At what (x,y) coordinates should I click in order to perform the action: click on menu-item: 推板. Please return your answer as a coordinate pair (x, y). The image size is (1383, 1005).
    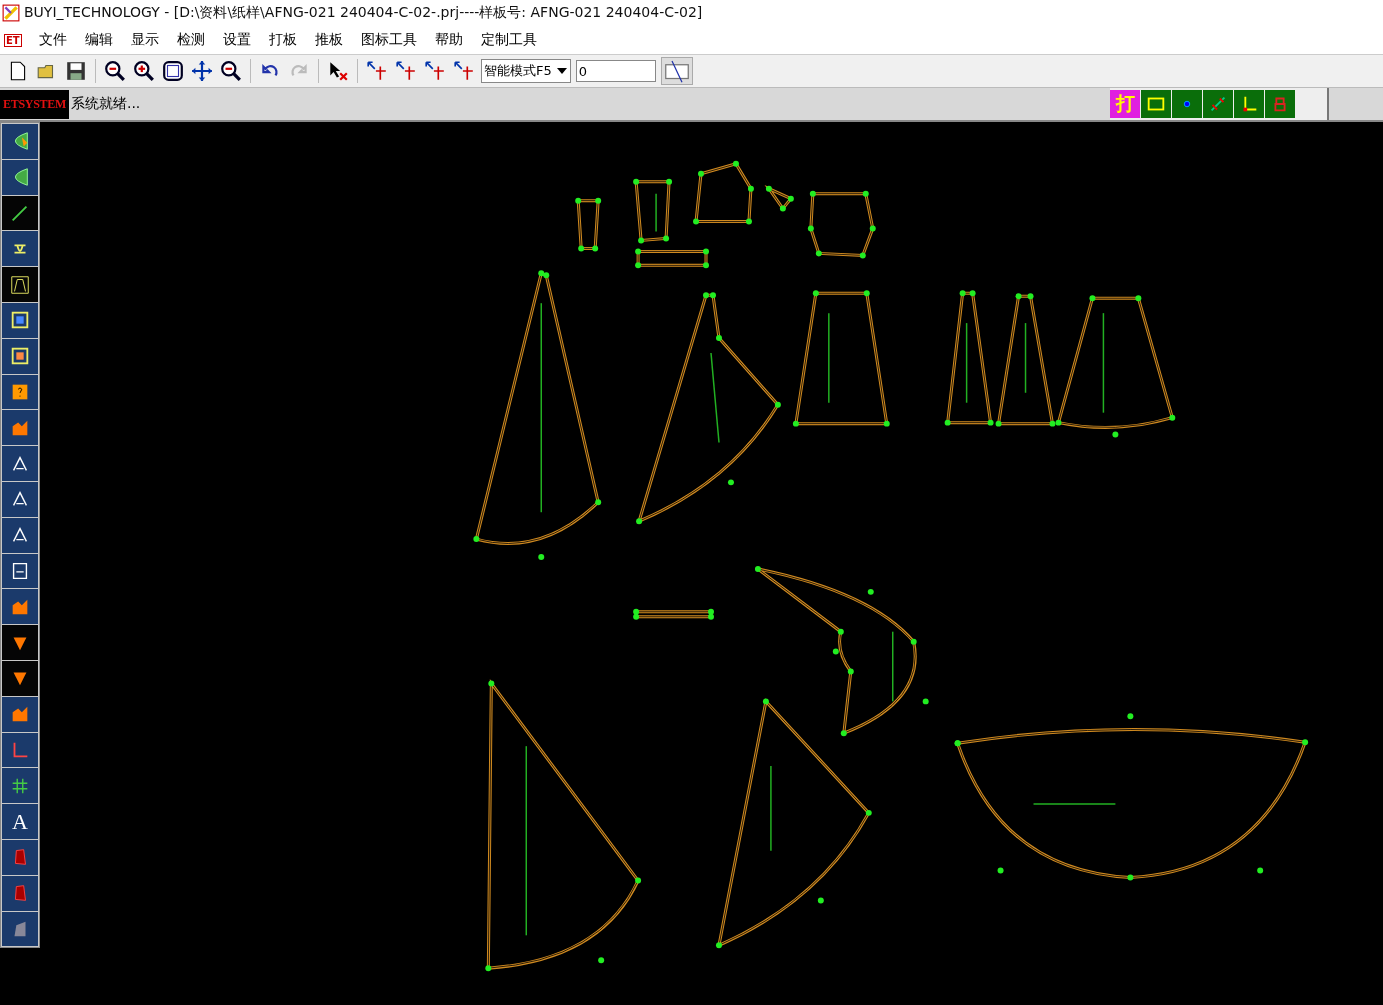
    Looking at the image, I should click on (328, 40).